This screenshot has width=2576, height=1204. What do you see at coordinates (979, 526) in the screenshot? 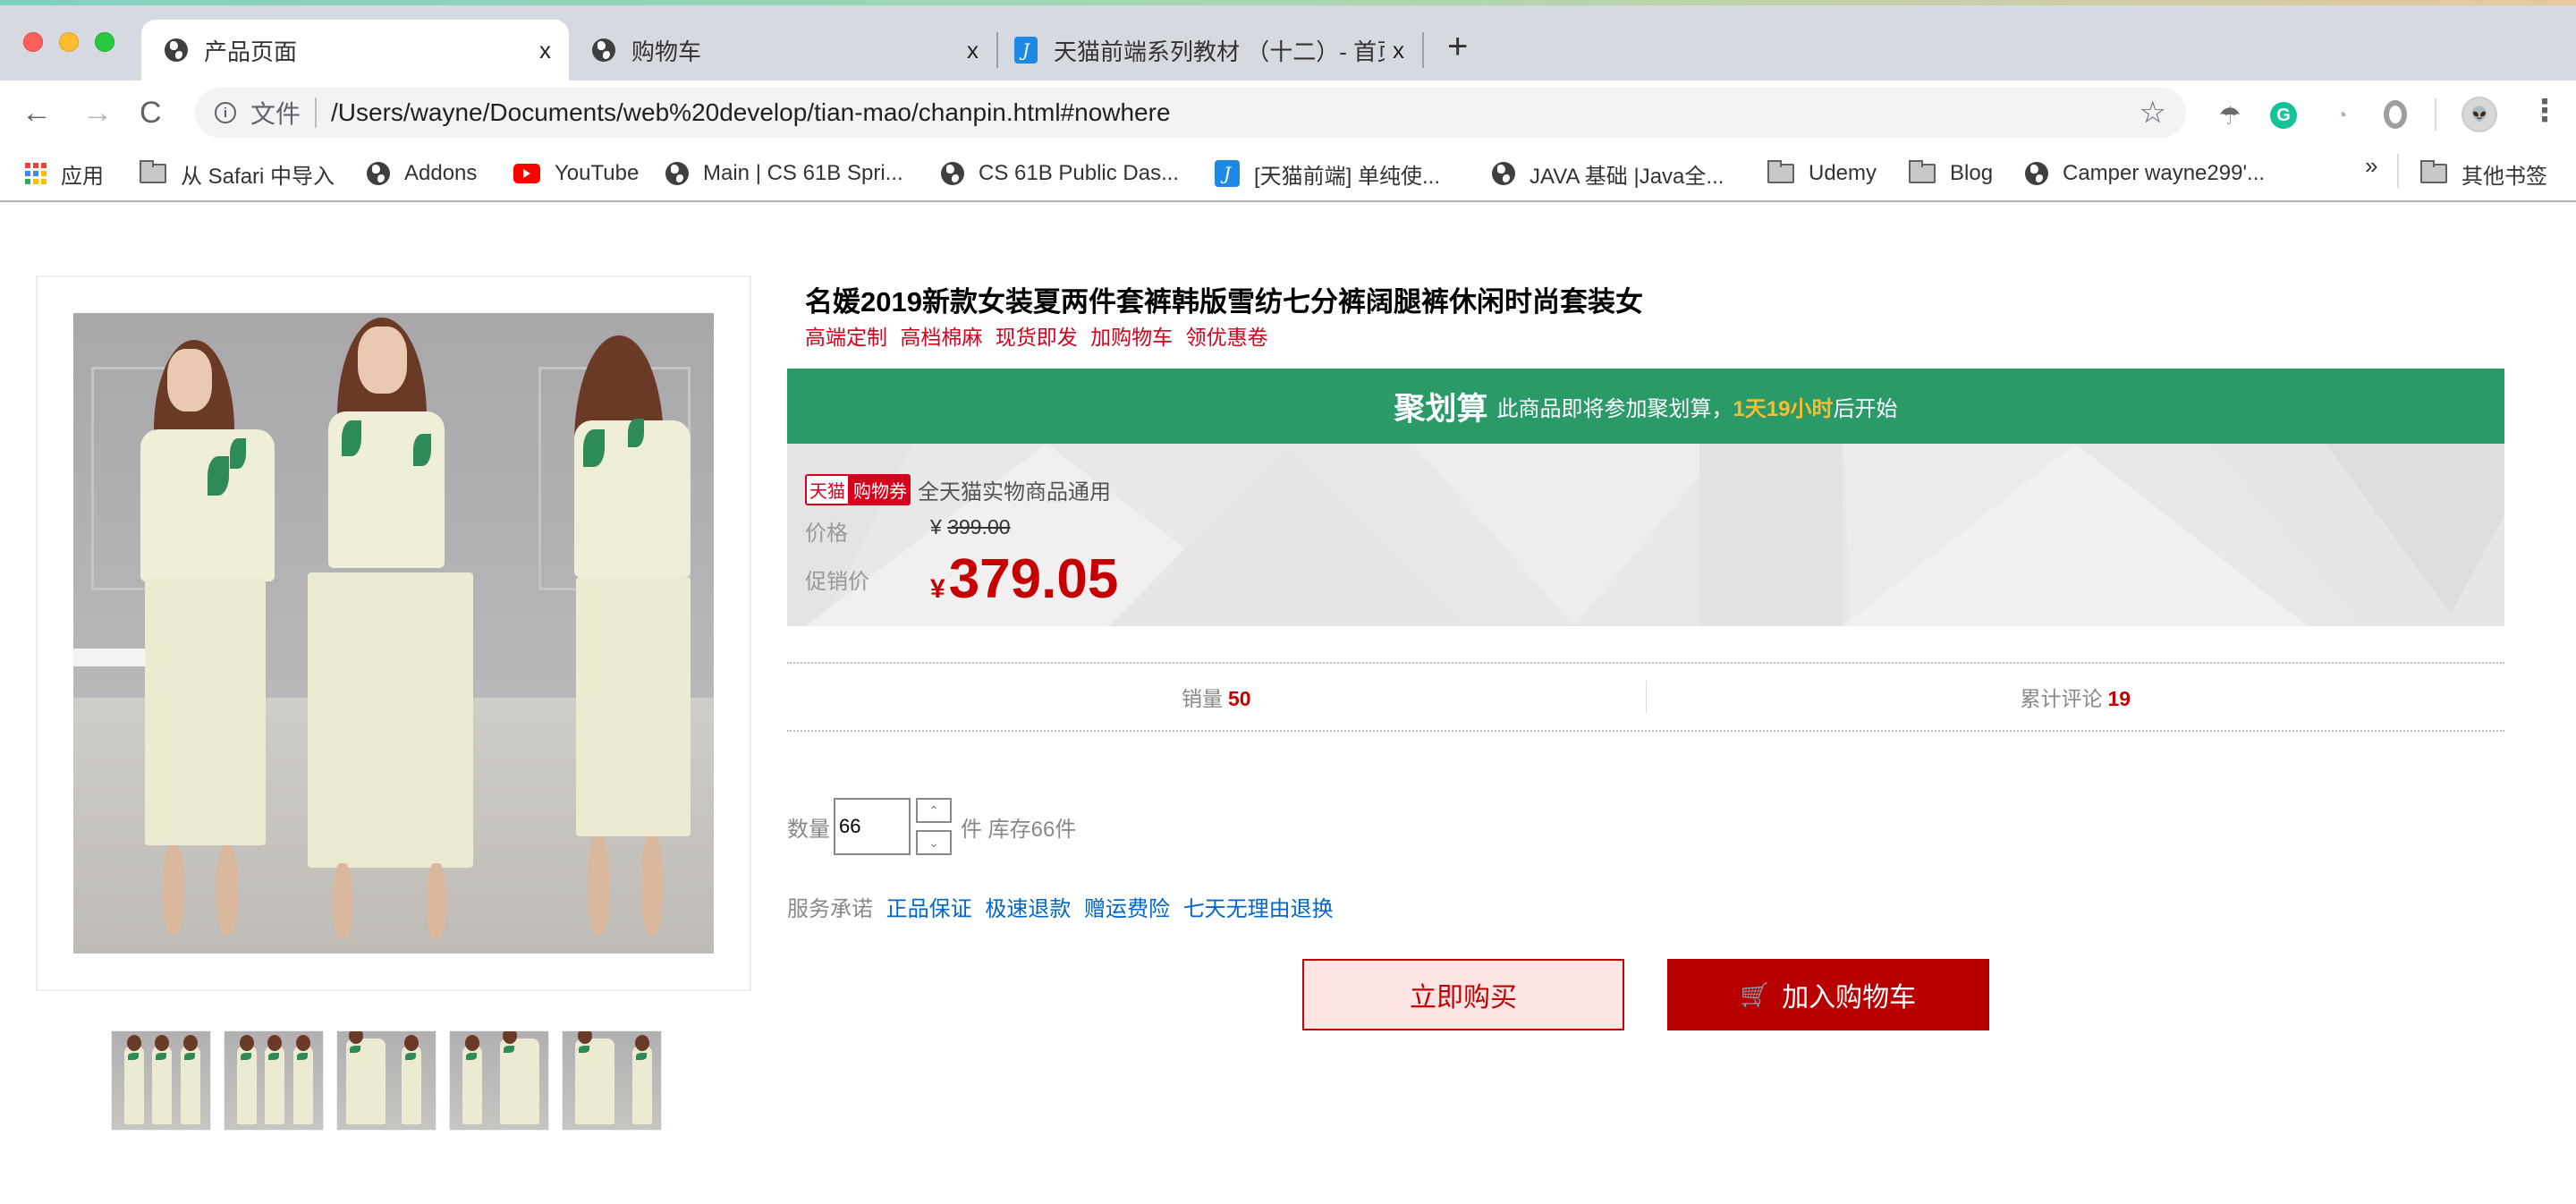
I see `original-price-value: 399.00` at bounding box center [979, 526].